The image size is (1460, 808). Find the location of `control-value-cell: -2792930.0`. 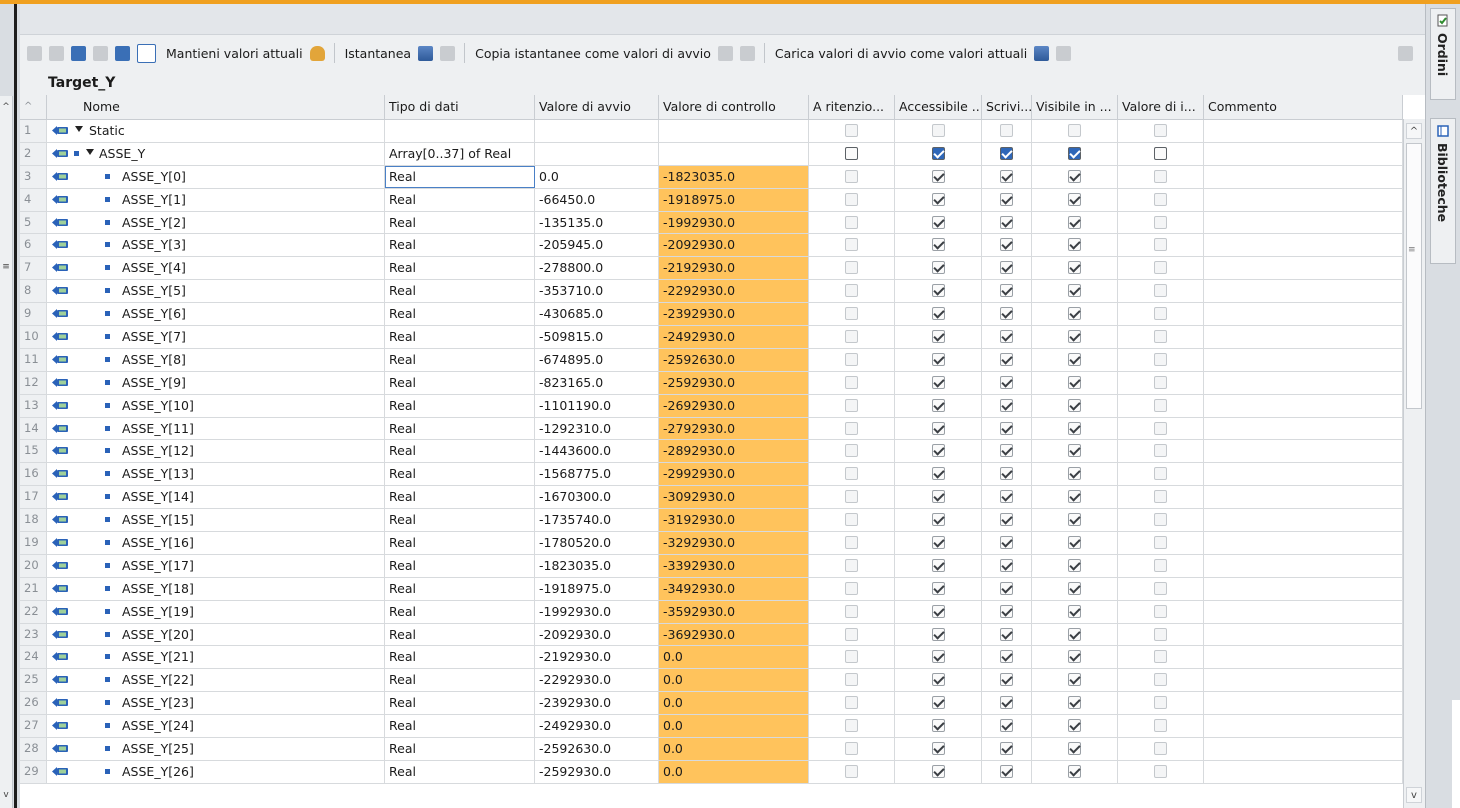

control-value-cell: -2792930.0 is located at coordinates (734, 428).